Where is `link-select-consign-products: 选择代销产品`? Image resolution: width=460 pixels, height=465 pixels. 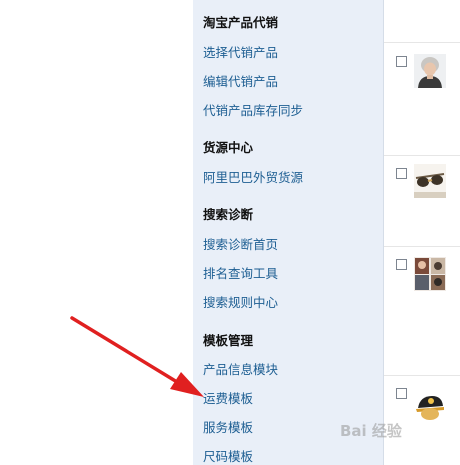 link-select-consign-products: 选择代销产品 is located at coordinates (240, 51).